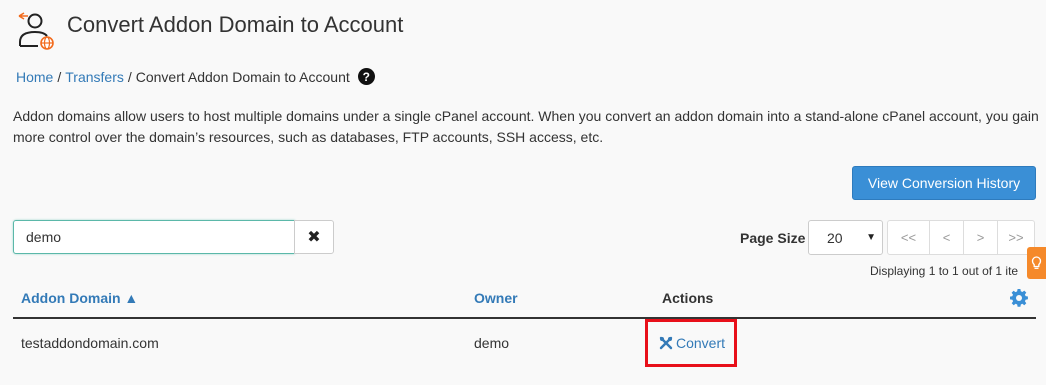  What do you see at coordinates (94, 77) in the screenshot?
I see `breadcrumb-transfers-link: Transfers` at bounding box center [94, 77].